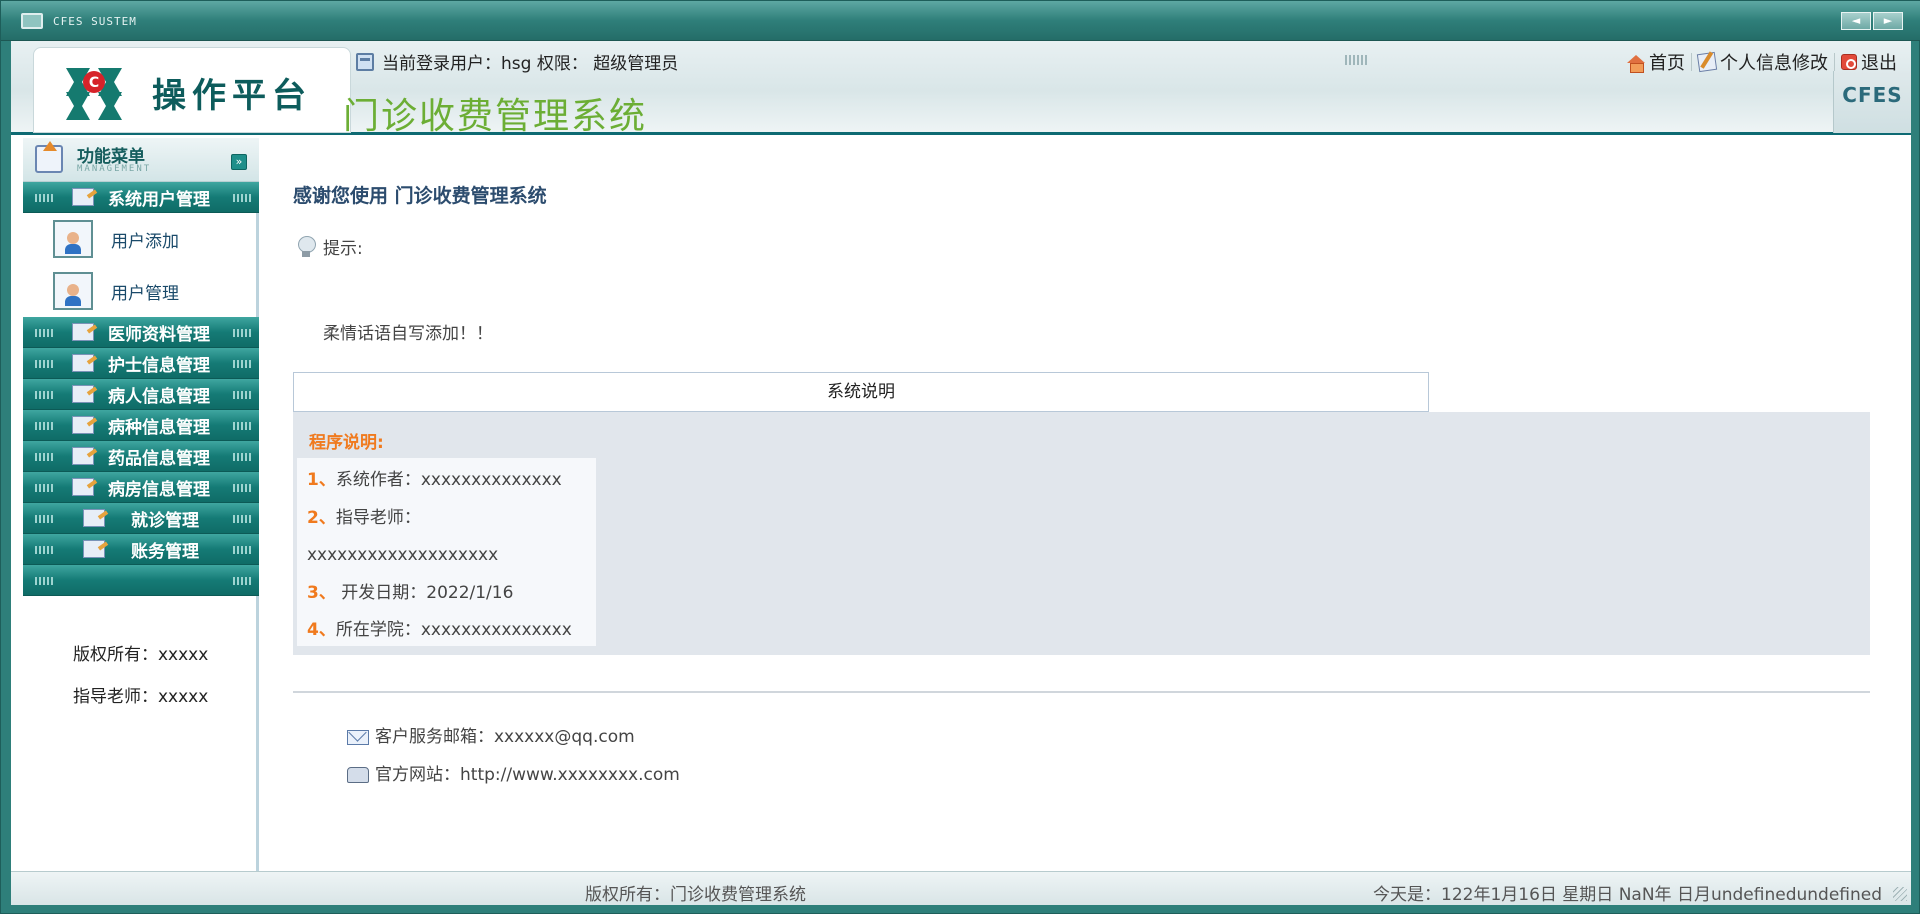  I want to click on menu-group-nurses: 护士信息管理, so click(141, 363).